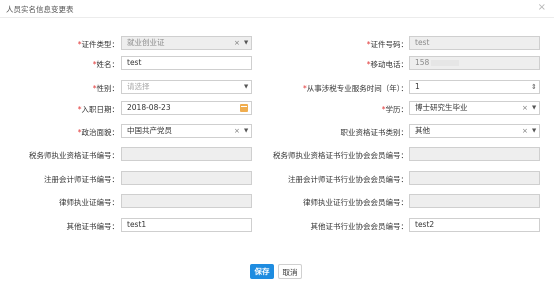  I want to click on other-cert-no-input: test1, so click(186, 225).